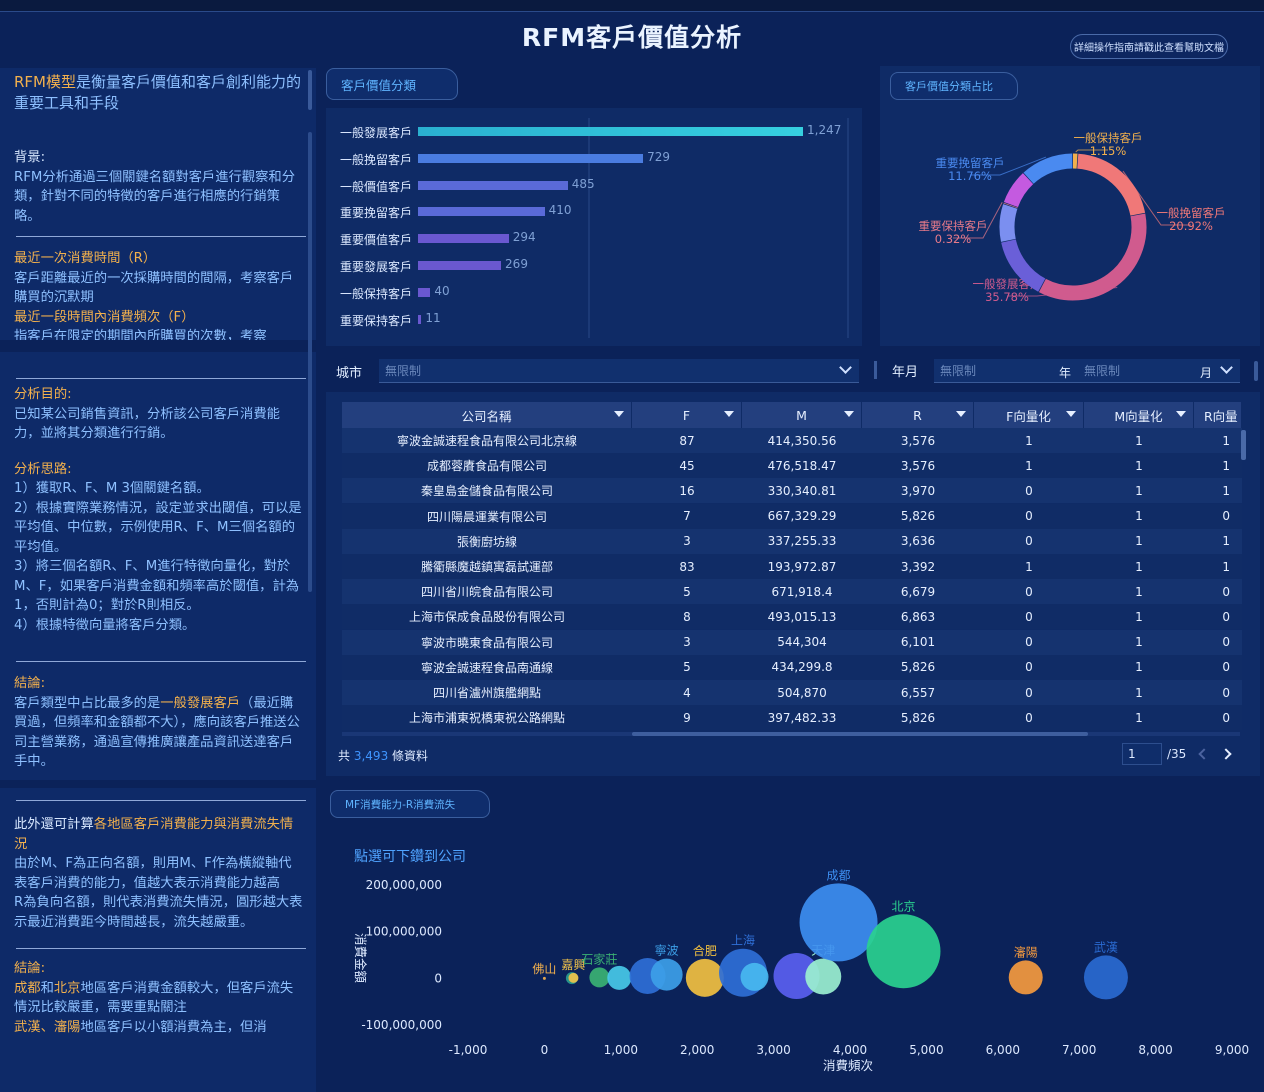  What do you see at coordinates (376, 133) in the screenshot?
I see `bar-label: 一般發展客戶` at bounding box center [376, 133].